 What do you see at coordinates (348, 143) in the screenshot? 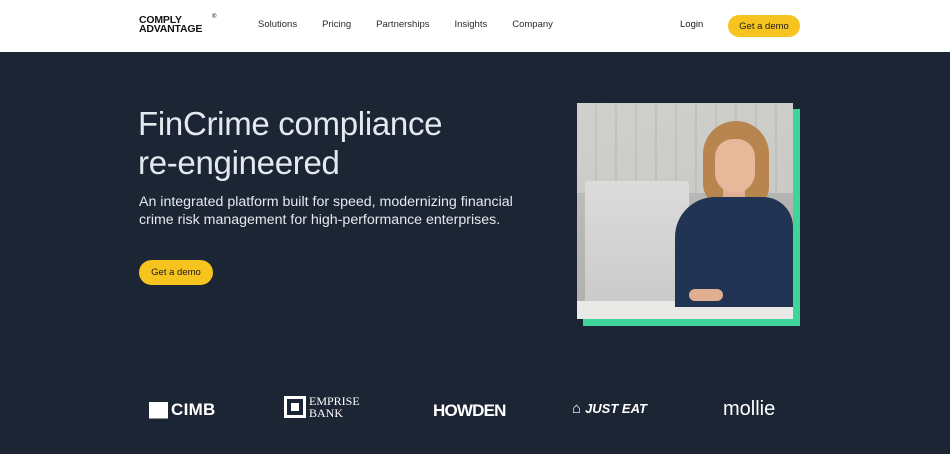
I see `hero-title: FinCrime compliance re-engineered` at bounding box center [348, 143].